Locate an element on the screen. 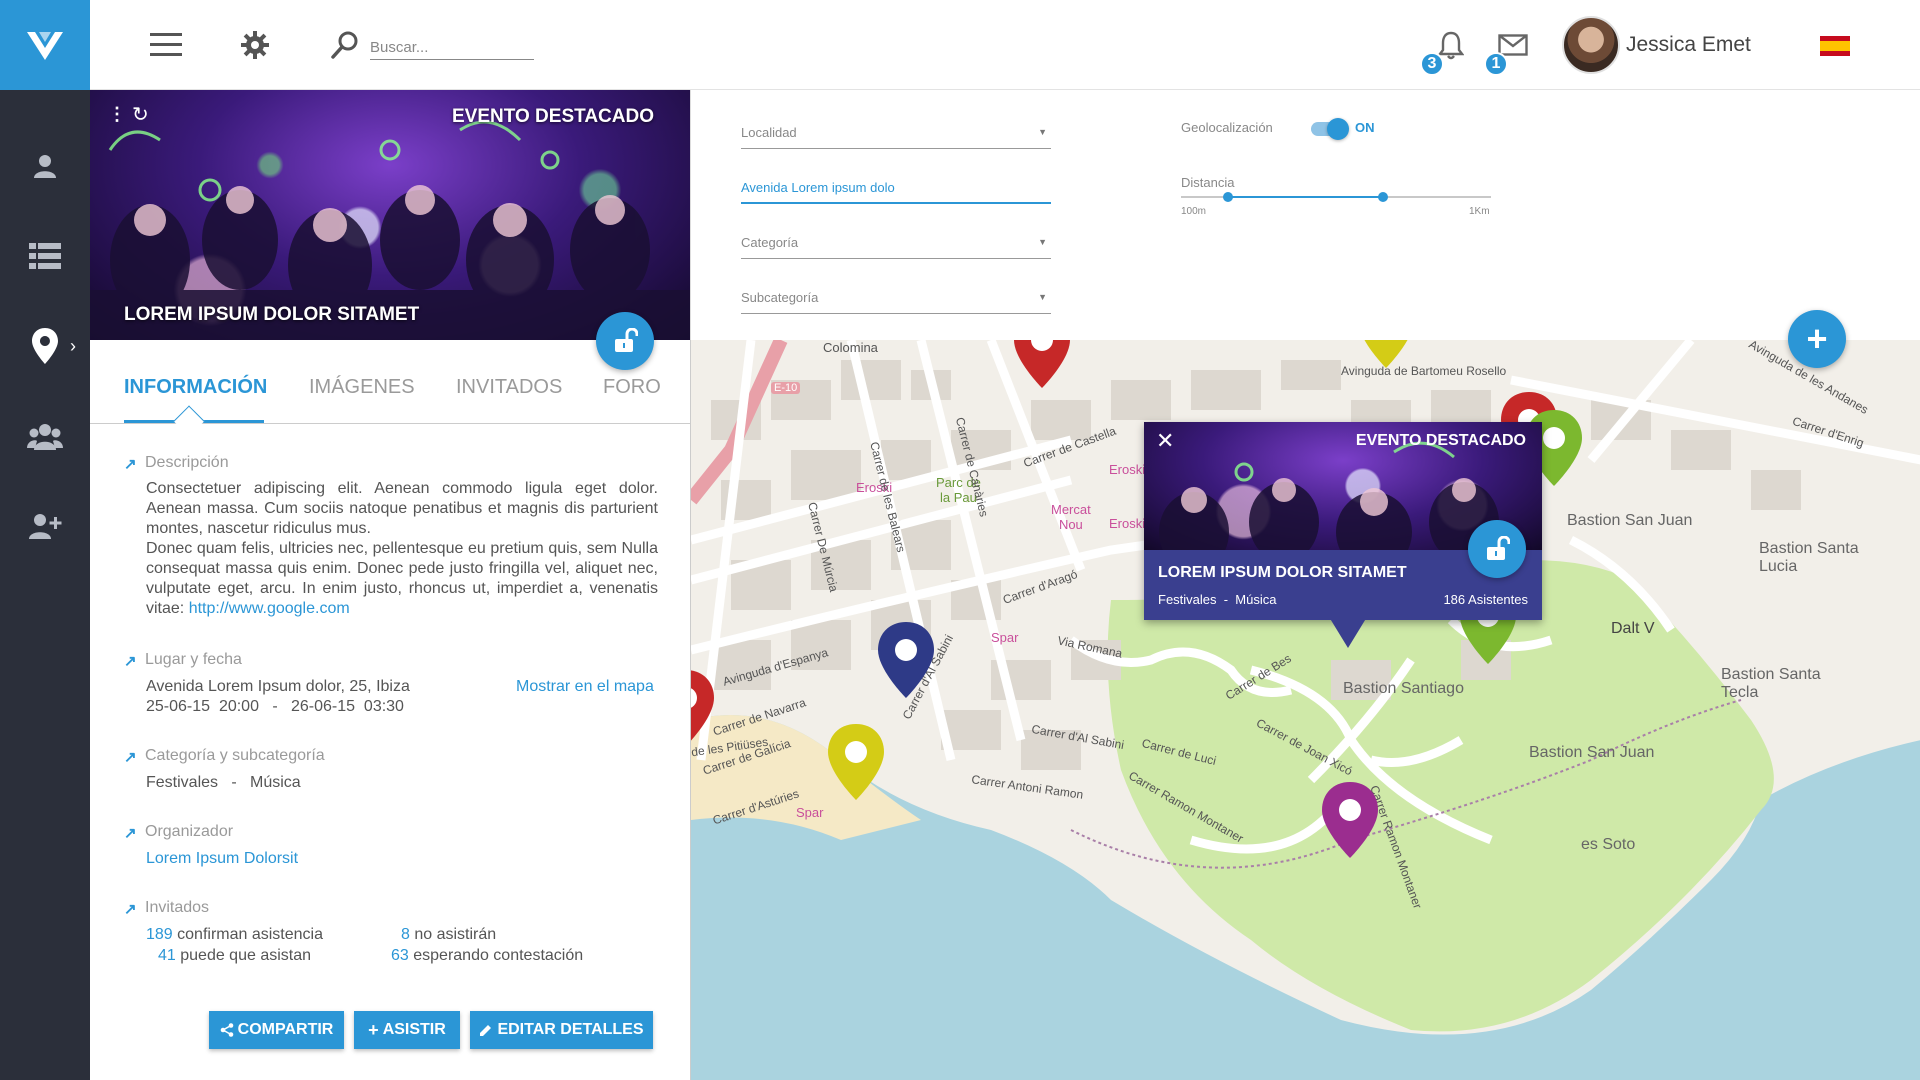  popup-unlock-button is located at coordinates (1497, 549).